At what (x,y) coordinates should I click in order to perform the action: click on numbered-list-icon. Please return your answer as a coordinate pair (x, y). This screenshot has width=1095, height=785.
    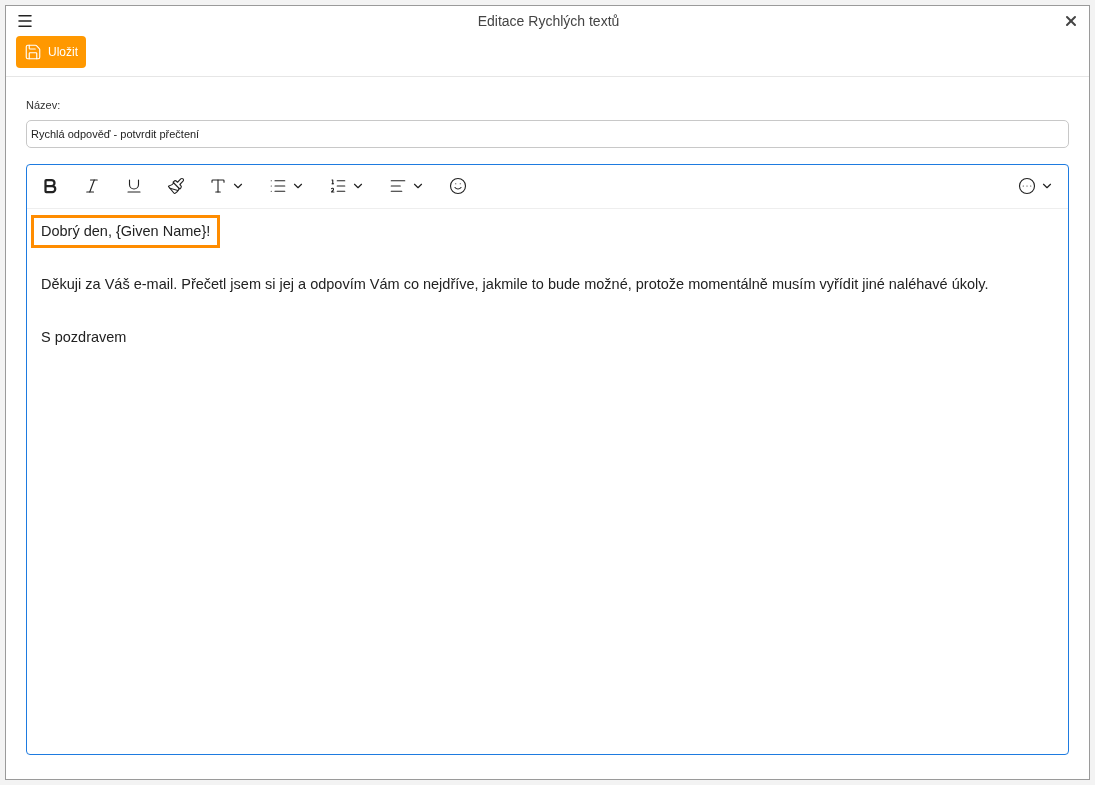
    Looking at the image, I should click on (338, 186).